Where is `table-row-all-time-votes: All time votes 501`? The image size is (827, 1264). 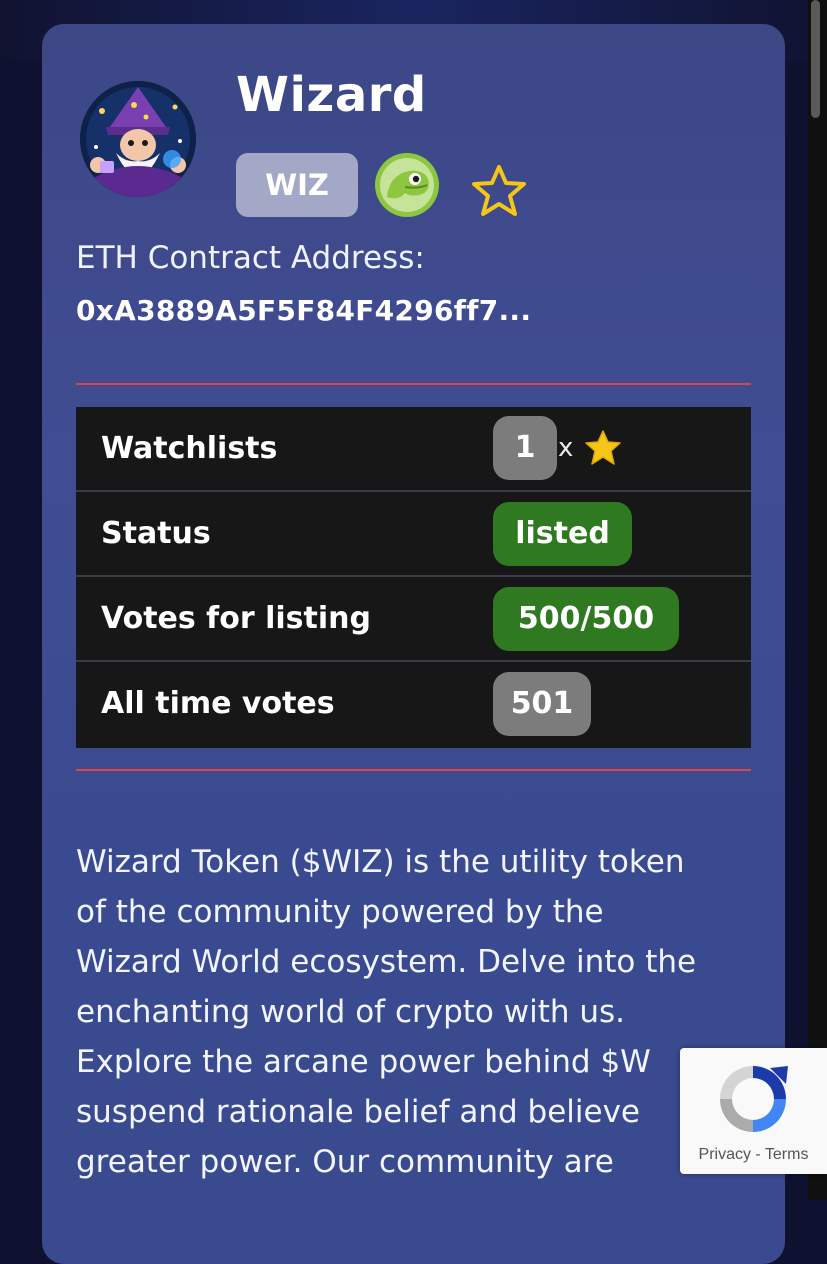
table-row-all-time-votes: All time votes 501 is located at coordinates (413, 703).